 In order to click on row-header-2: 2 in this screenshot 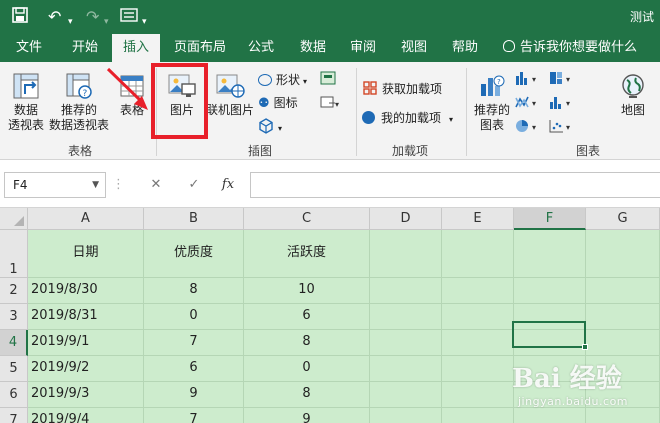, I will do `click(14, 291)`.